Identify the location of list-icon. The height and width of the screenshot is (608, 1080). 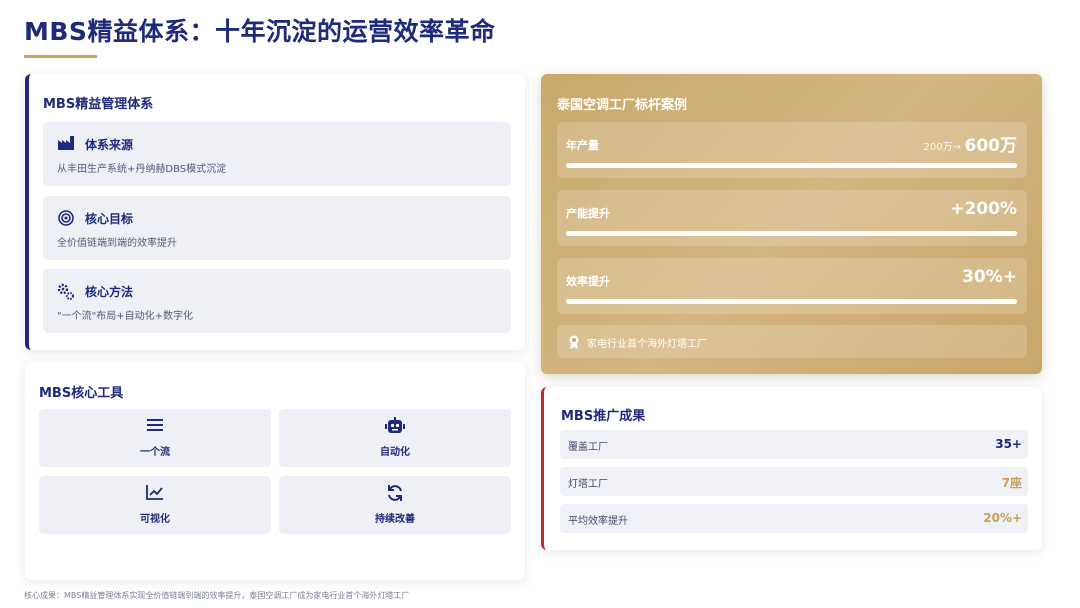
(155, 426).